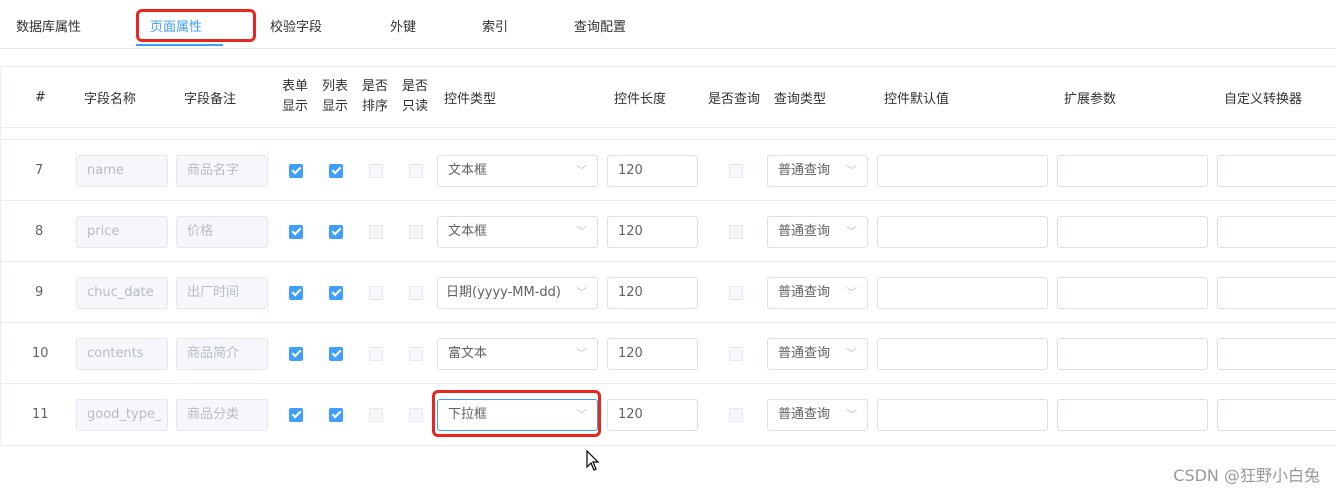  What do you see at coordinates (600, 24) in the screenshot?
I see `tab-query-config: 查询配置` at bounding box center [600, 24].